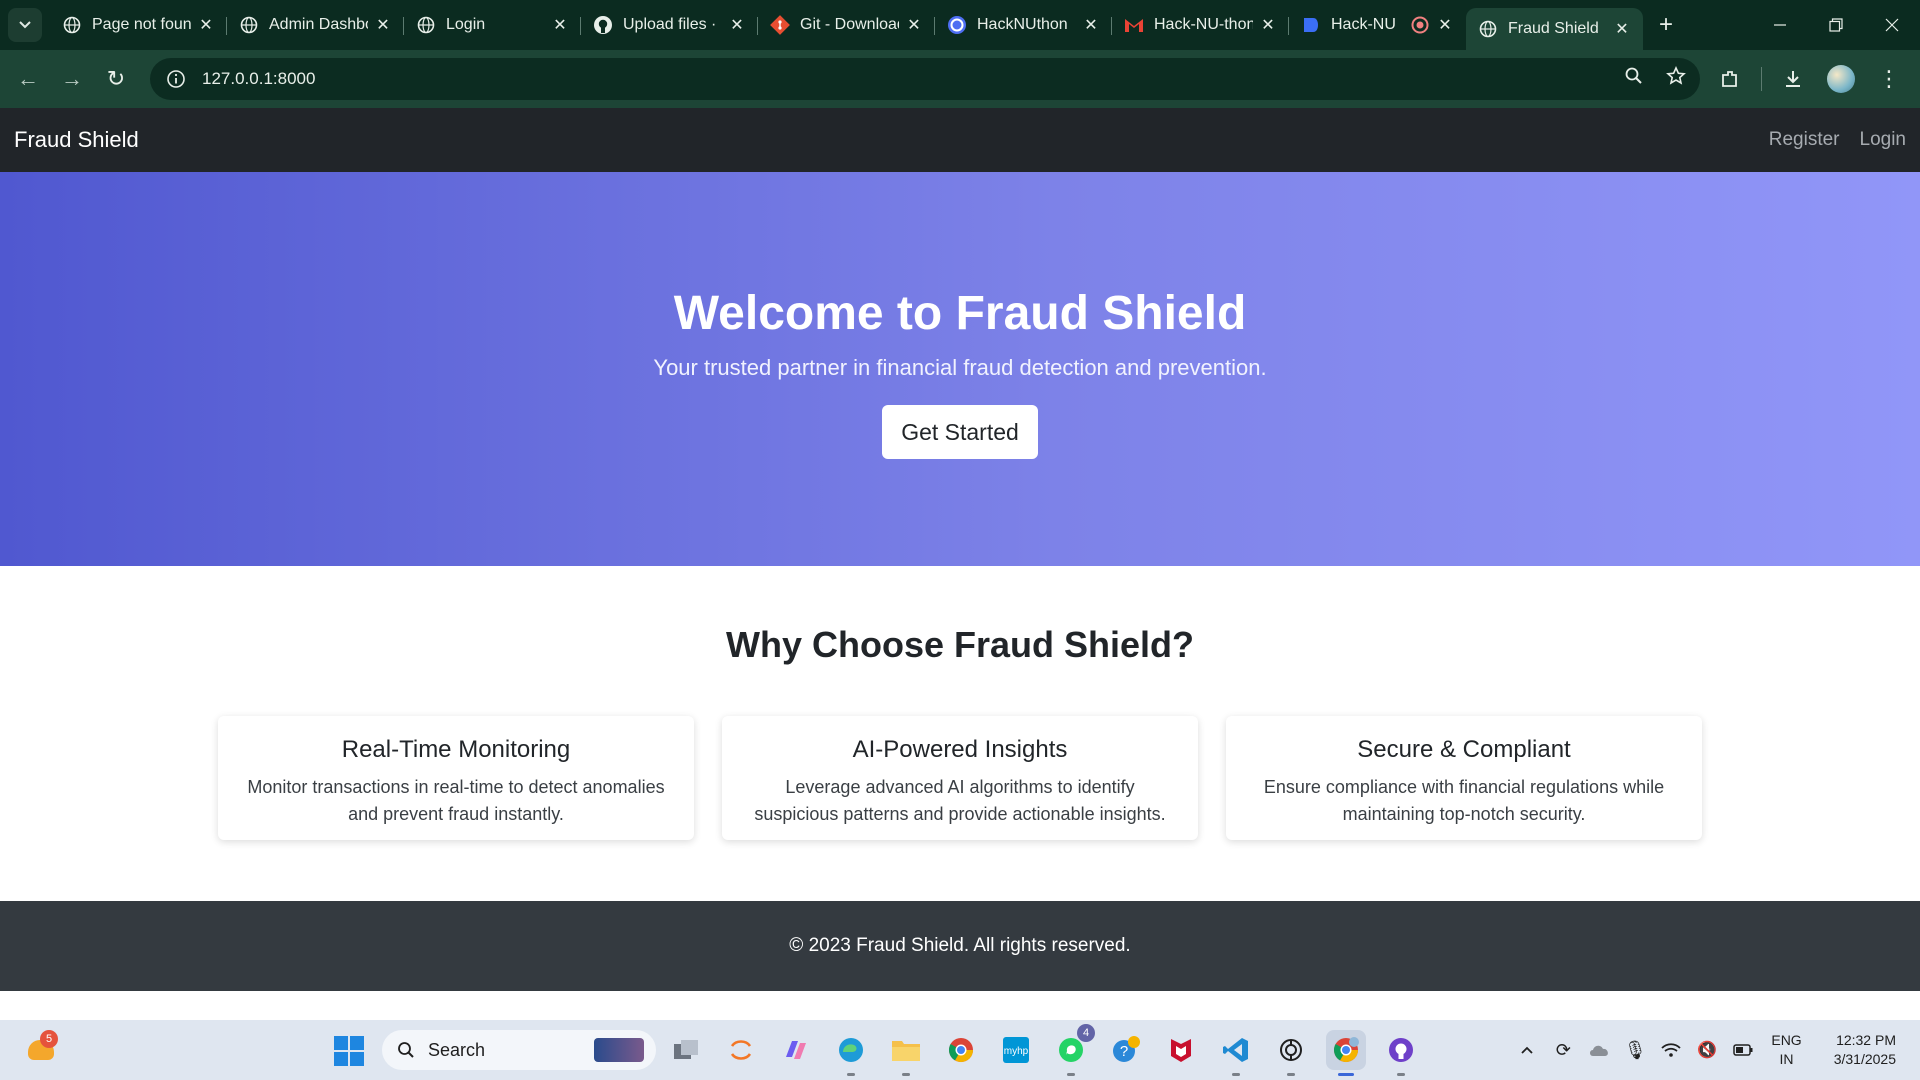 This screenshot has height=1080, width=1920. I want to click on chevron-up-icon, so click(1527, 1050).